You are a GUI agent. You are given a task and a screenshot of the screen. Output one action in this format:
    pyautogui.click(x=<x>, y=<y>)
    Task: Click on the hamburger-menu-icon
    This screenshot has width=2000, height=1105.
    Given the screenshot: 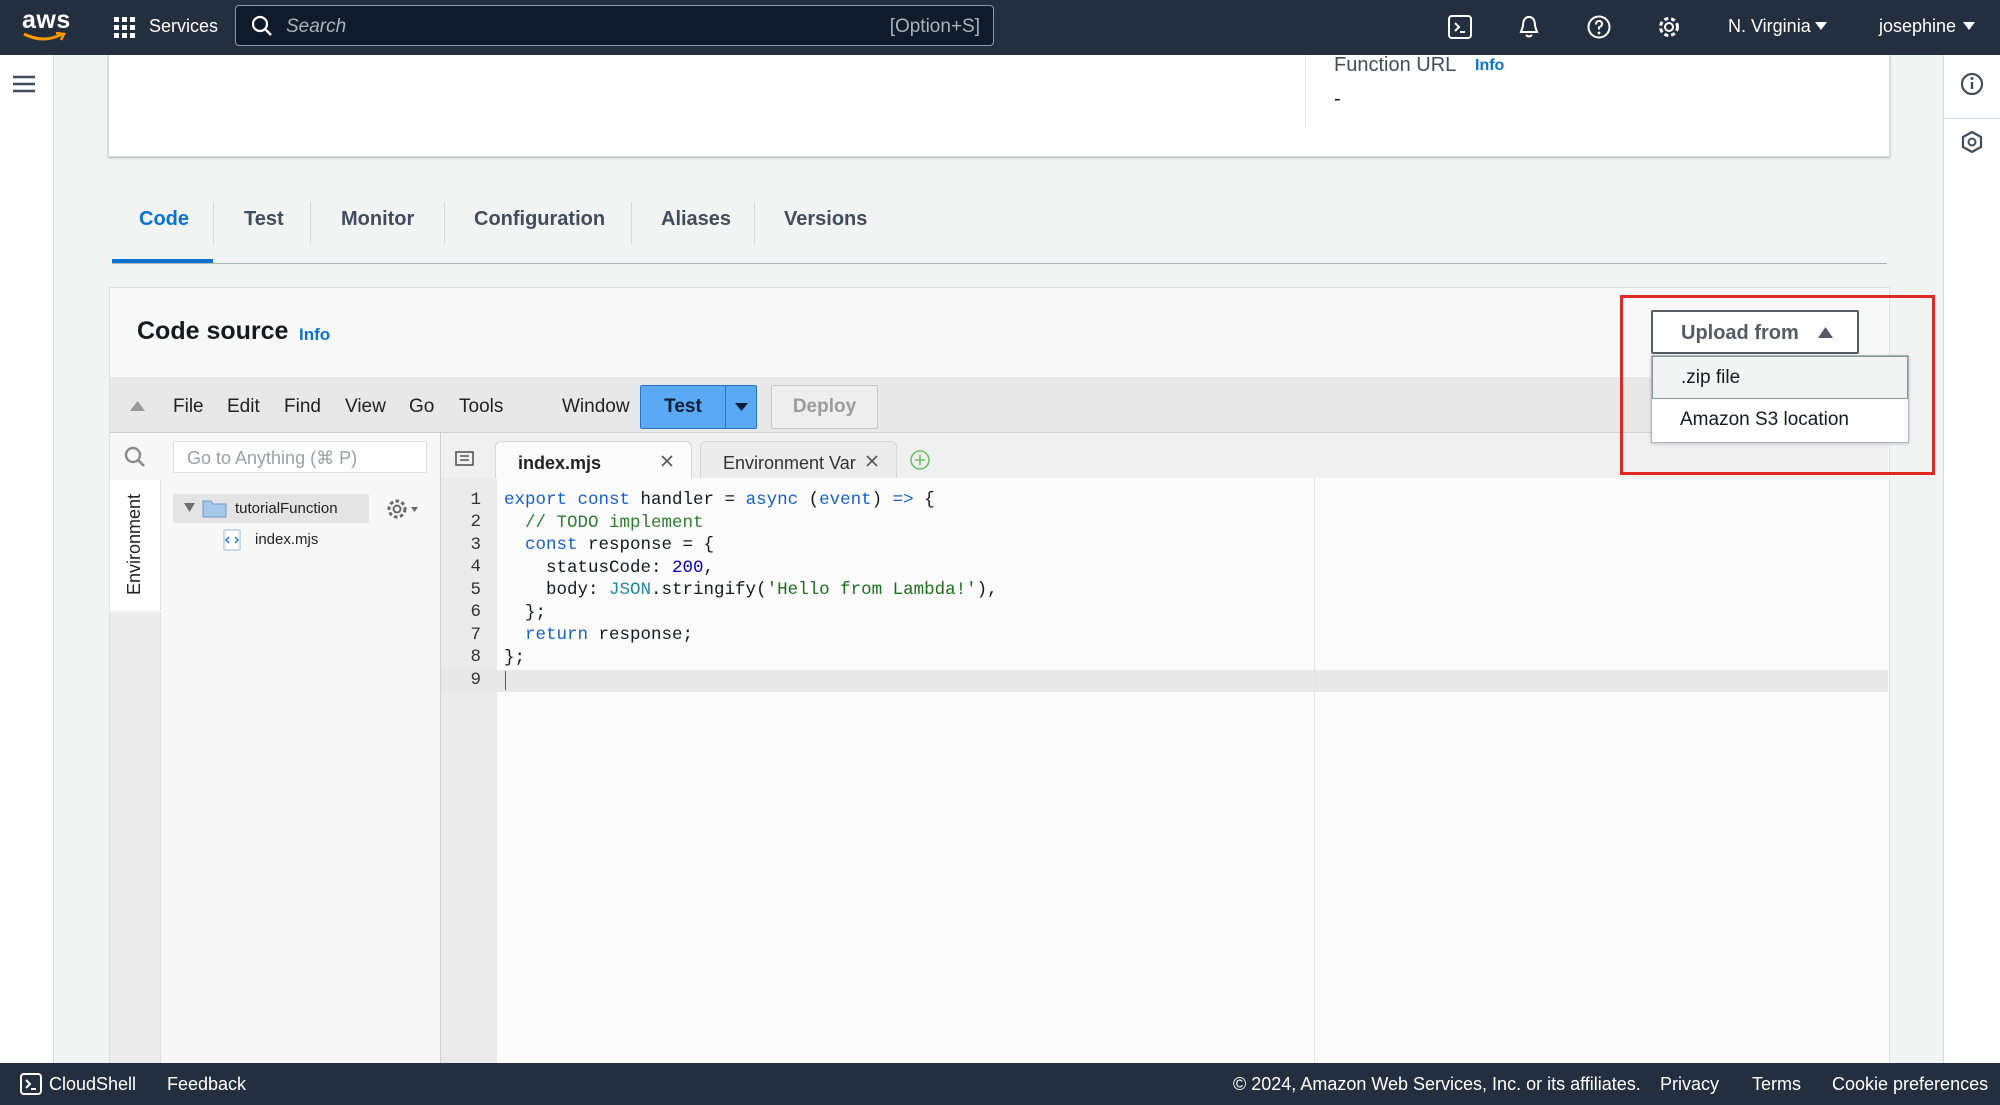 What is the action you would take?
    pyautogui.click(x=24, y=84)
    